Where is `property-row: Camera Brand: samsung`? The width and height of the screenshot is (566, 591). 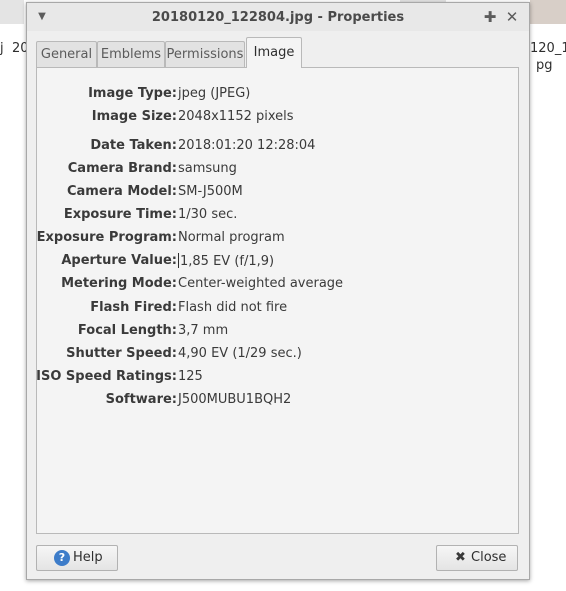
property-row: Camera Brand: samsung is located at coordinates (278, 171).